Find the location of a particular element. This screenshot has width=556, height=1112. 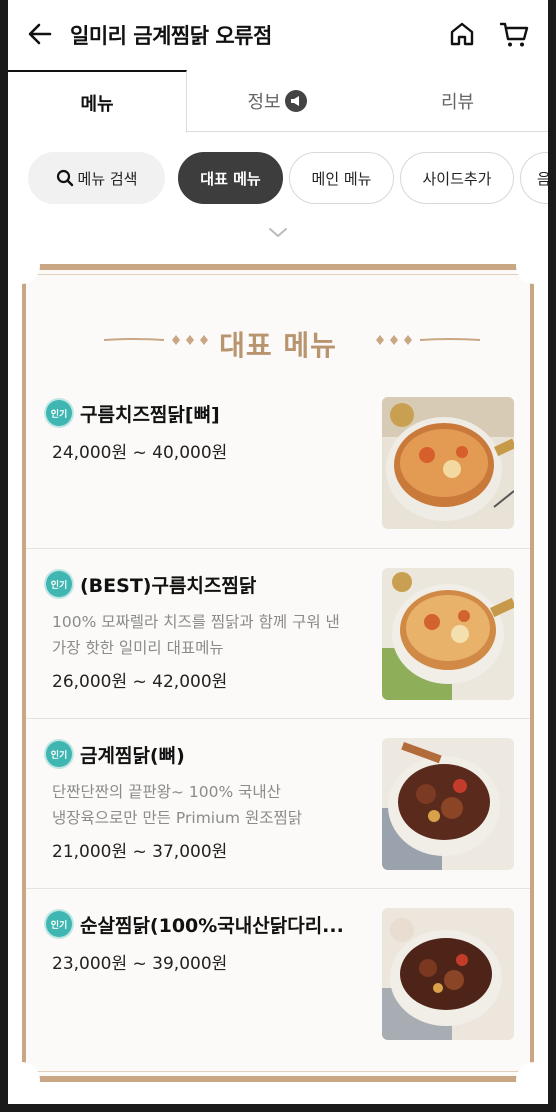

chevron-down-icon is located at coordinates (278, 233).